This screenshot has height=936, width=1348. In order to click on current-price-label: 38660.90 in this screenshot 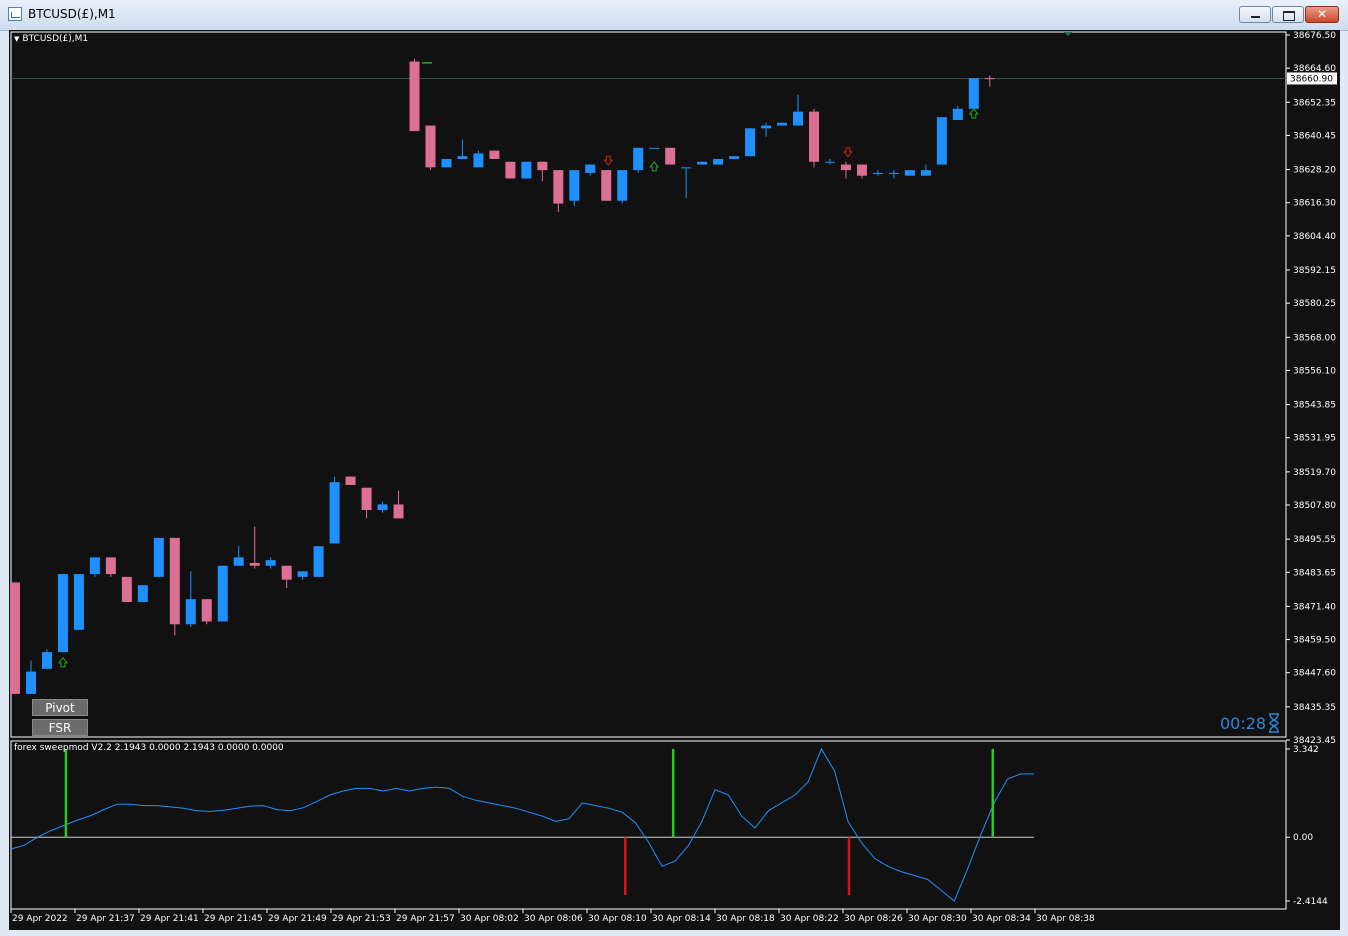, I will do `click(1311, 79)`.